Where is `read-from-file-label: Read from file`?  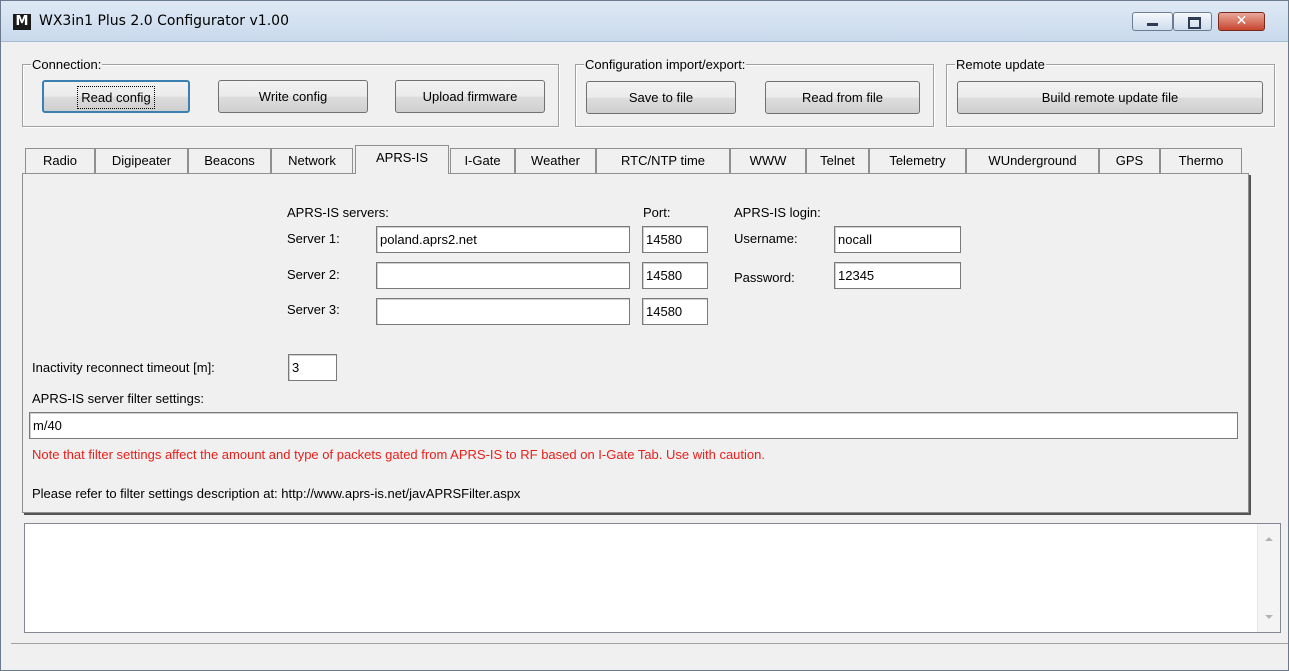
read-from-file-label: Read from file is located at coordinates (842, 97).